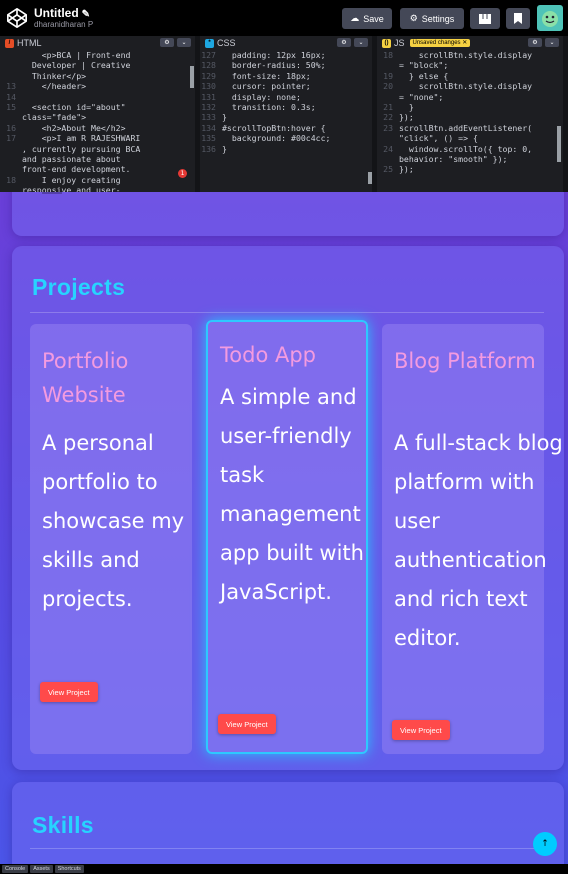 The image size is (568, 874). Describe the element at coordinates (470, 65) in the screenshot. I see `code-line: = "block";` at that location.